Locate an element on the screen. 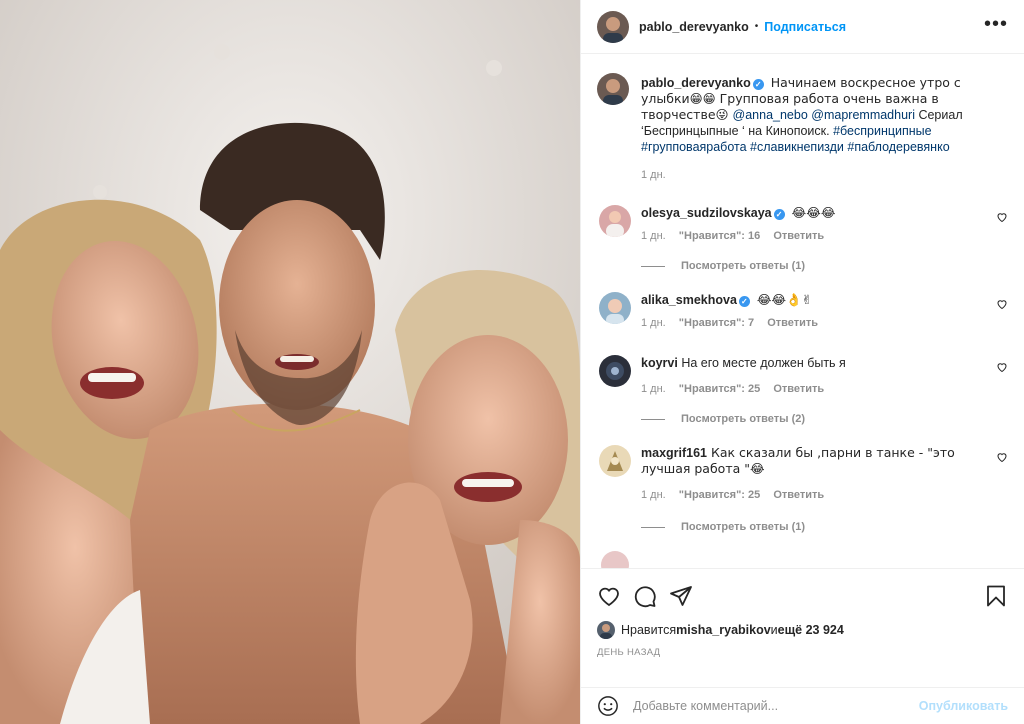 Image resolution: width=1024 pixels, height=724 pixels. comment-meta: 1 дн. "Нравится": 7 Ответить is located at coordinates (813, 323).